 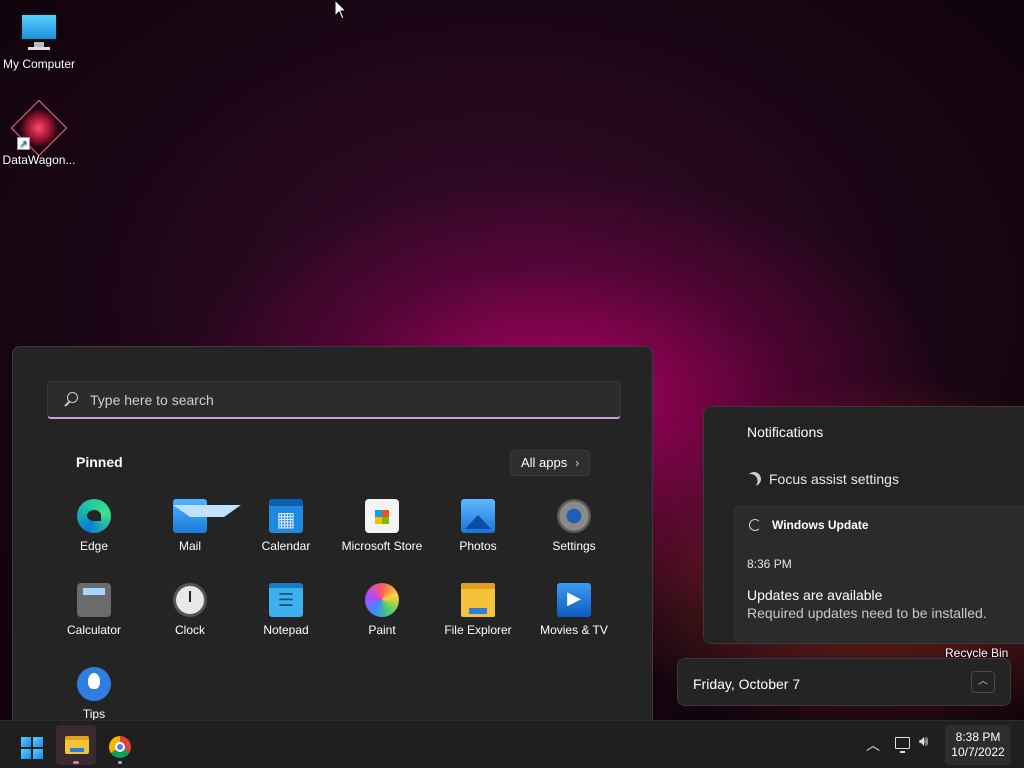 I want to click on pinned-app-label: Movies & TV, so click(x=574, y=630).